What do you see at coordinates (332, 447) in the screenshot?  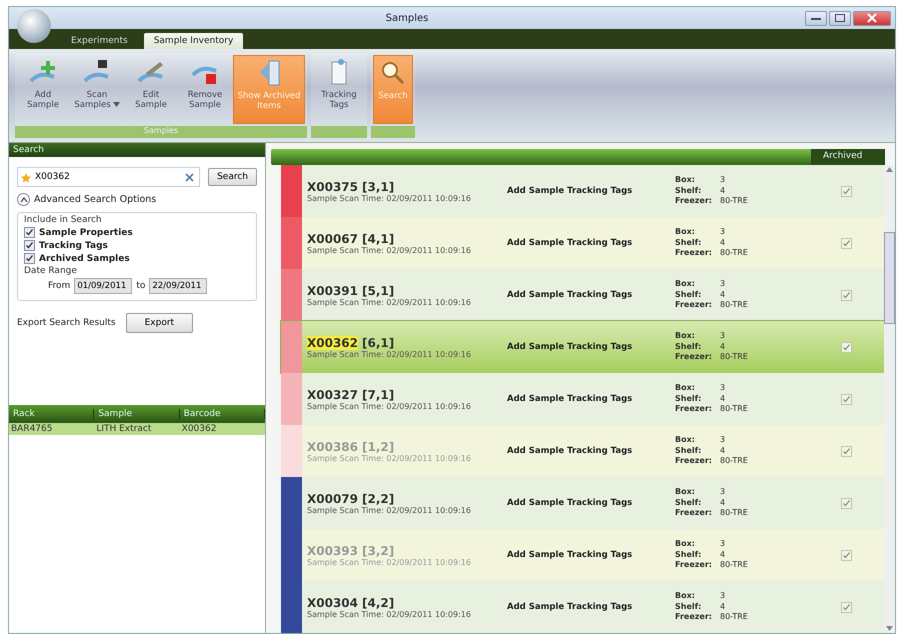 I see `sample-id: X00386` at bounding box center [332, 447].